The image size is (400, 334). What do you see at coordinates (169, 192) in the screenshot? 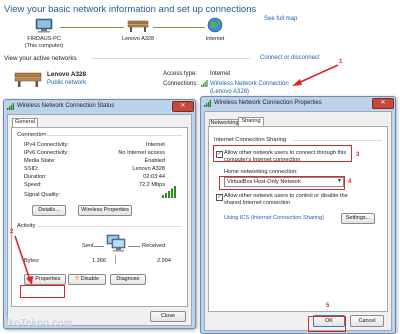
I see `signal-bars-icon` at bounding box center [169, 192].